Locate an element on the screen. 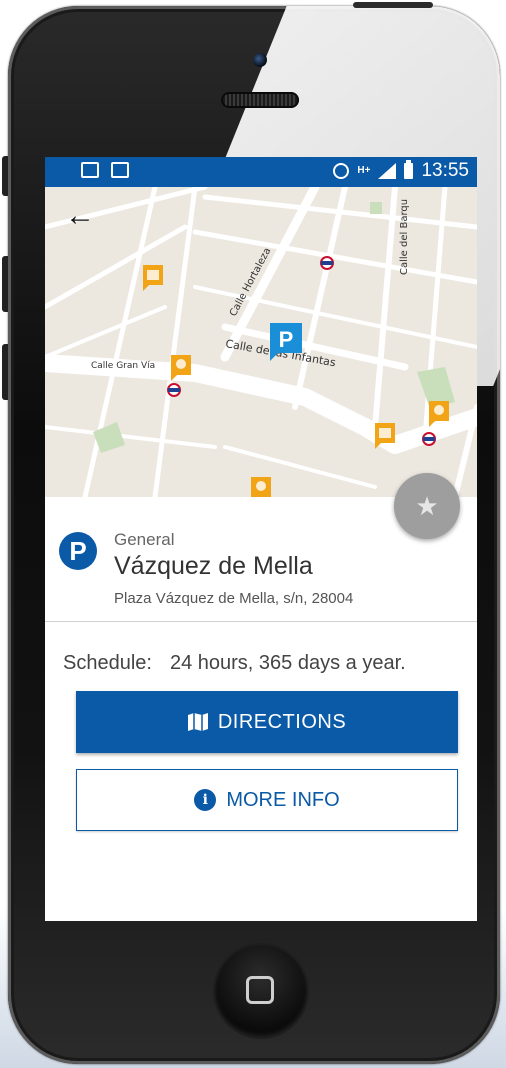 This screenshot has height=1068, width=506. parking-marker-label: P is located at coordinates (286, 339).